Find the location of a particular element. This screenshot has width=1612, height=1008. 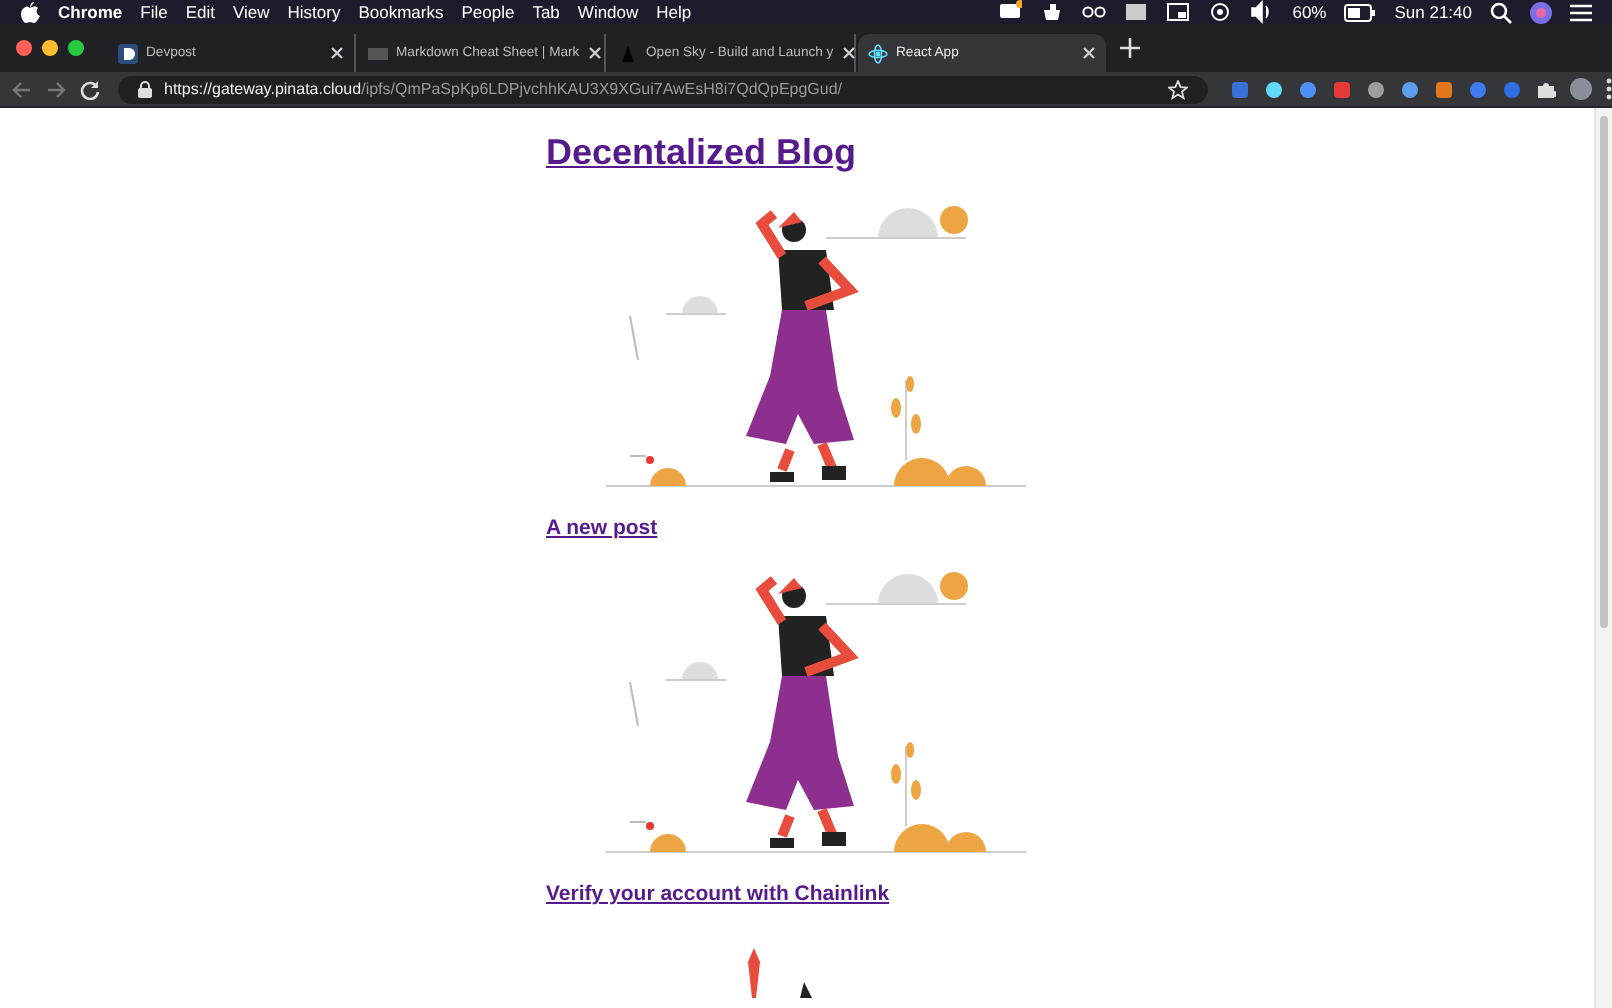

notification-icon is located at coordinates (1010, 12).